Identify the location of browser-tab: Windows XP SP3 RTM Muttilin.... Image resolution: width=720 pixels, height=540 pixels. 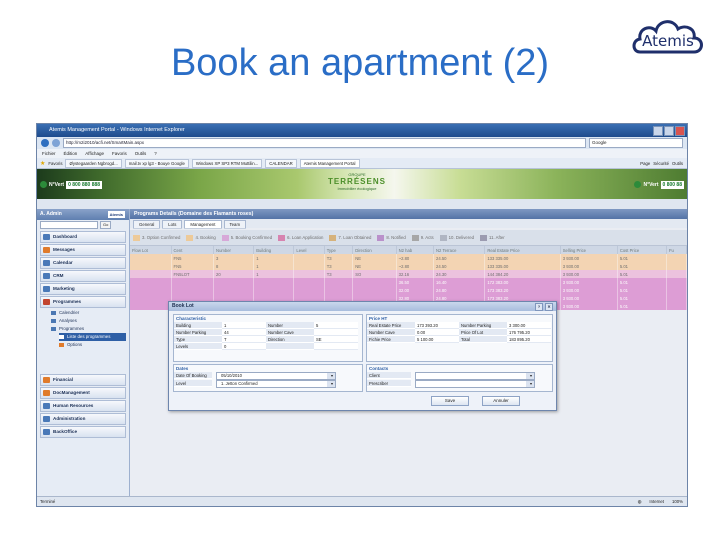
(227, 163).